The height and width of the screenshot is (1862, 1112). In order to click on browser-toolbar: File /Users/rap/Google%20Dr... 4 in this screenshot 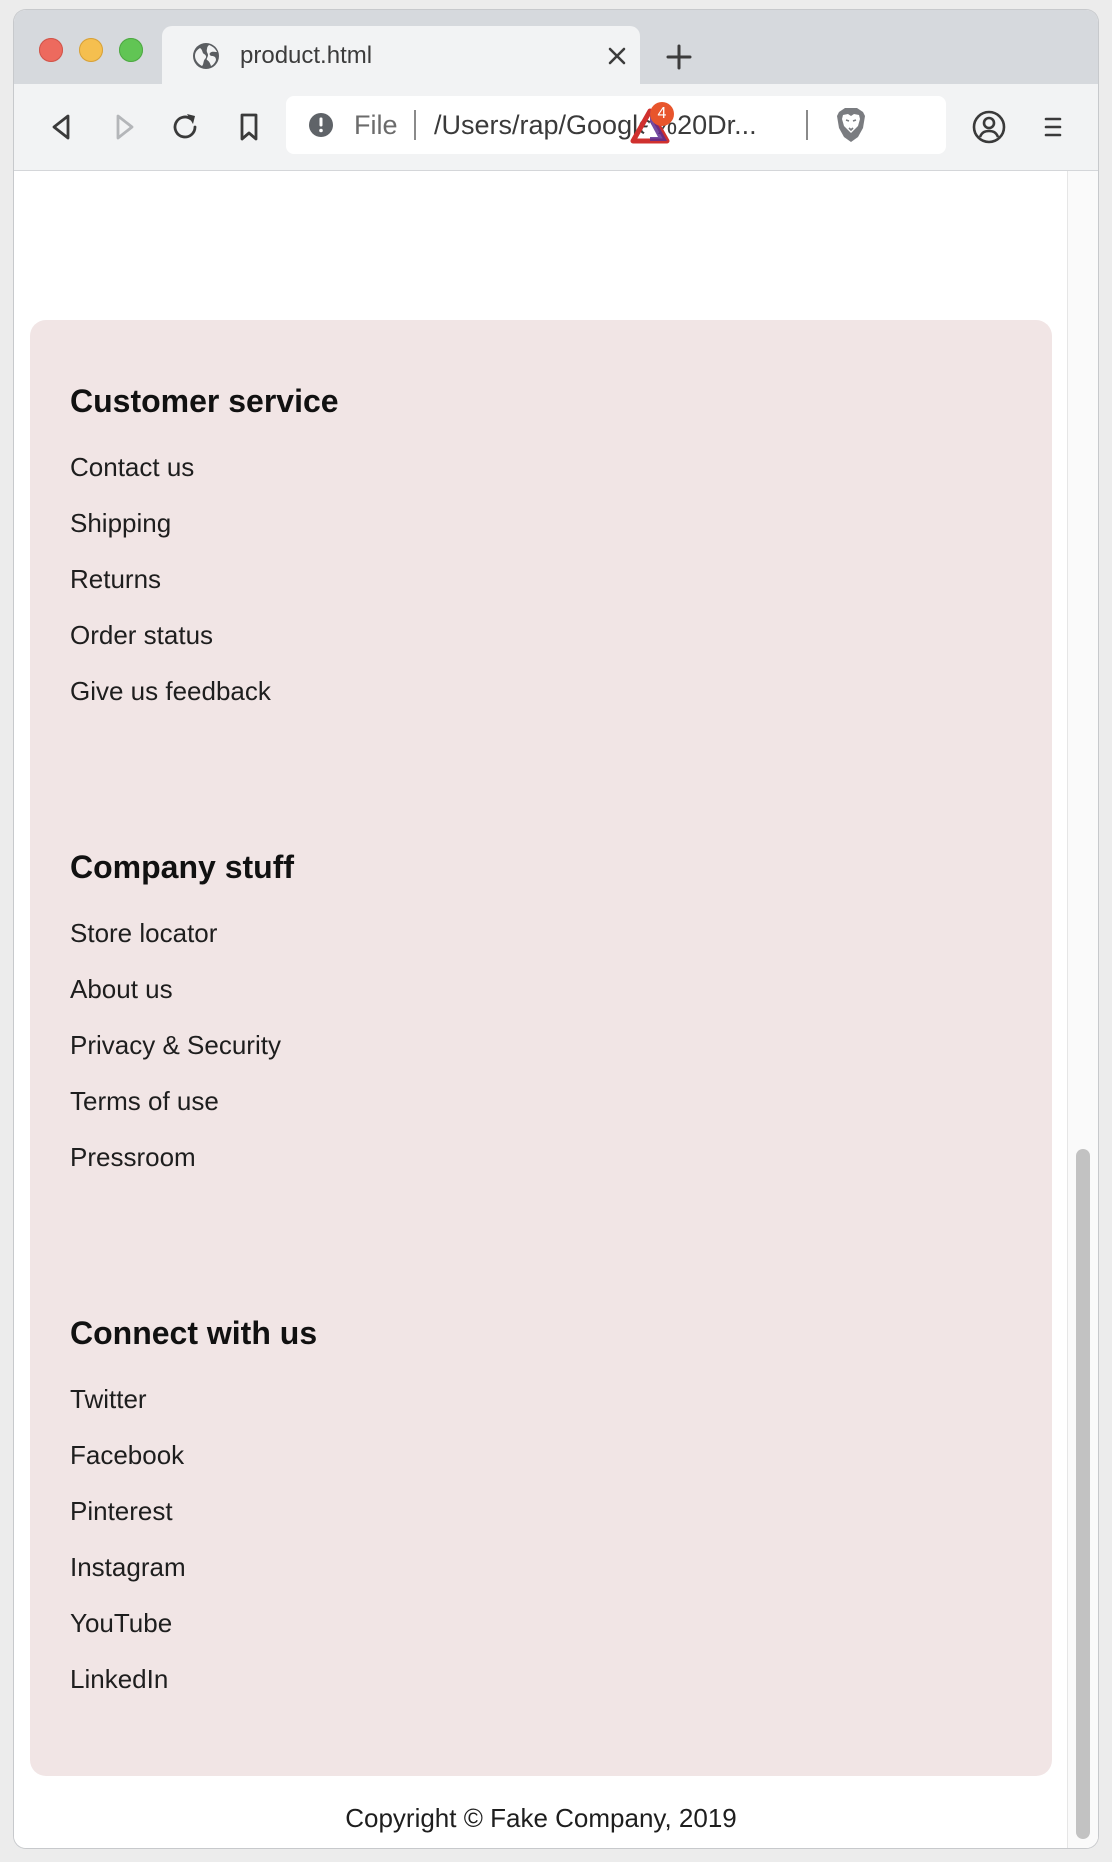, I will do `click(556, 127)`.